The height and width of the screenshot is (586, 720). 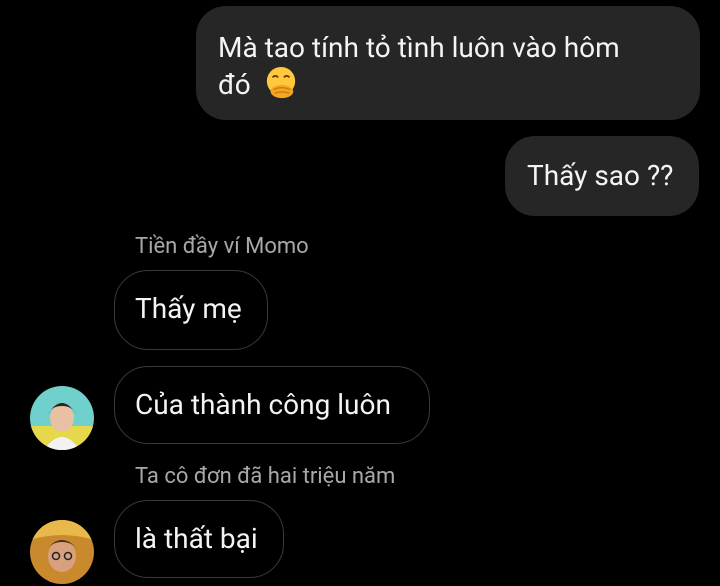 I want to click on message-text-line: đó, so click(x=448, y=84).